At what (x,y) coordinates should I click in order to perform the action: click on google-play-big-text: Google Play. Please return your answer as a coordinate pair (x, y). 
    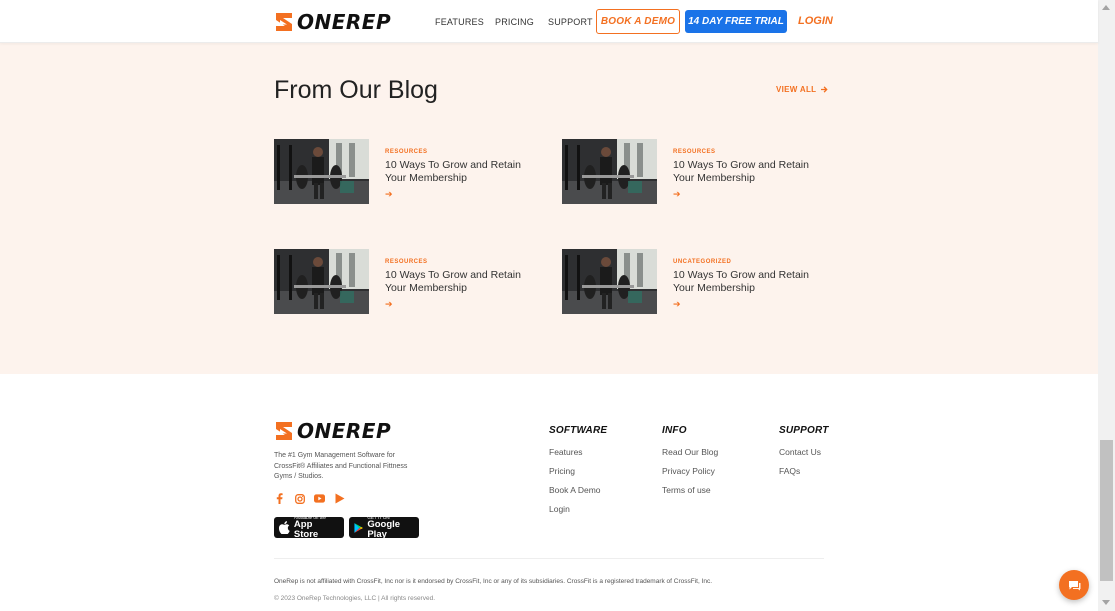
    Looking at the image, I should click on (384, 529).